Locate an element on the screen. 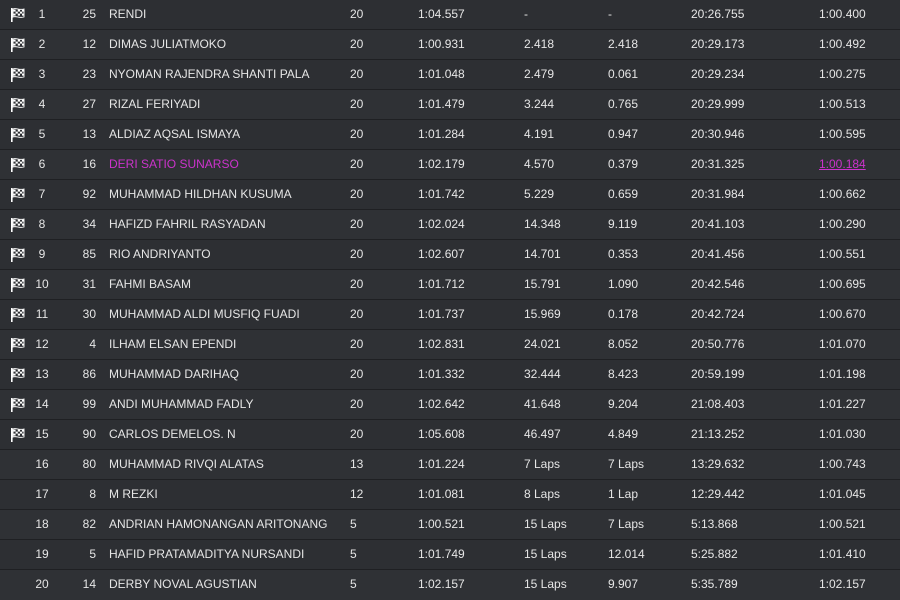 The image size is (900, 600). rider-number-cell: 25 is located at coordinates (89, 14).